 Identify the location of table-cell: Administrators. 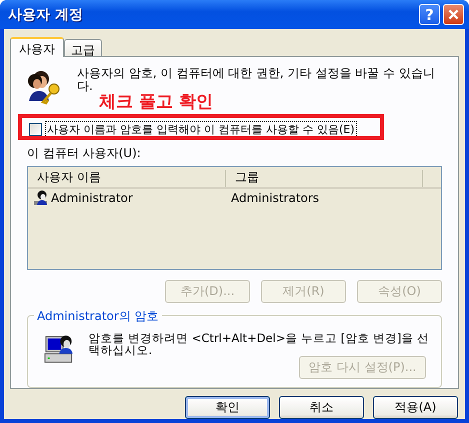
(275, 197).